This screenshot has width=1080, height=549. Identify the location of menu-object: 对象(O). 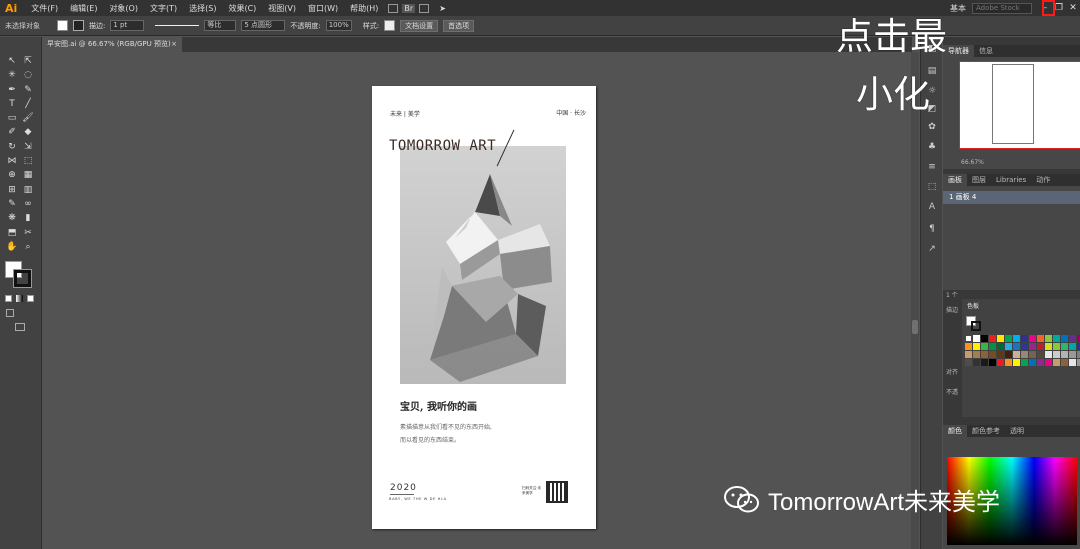
(123, 8).